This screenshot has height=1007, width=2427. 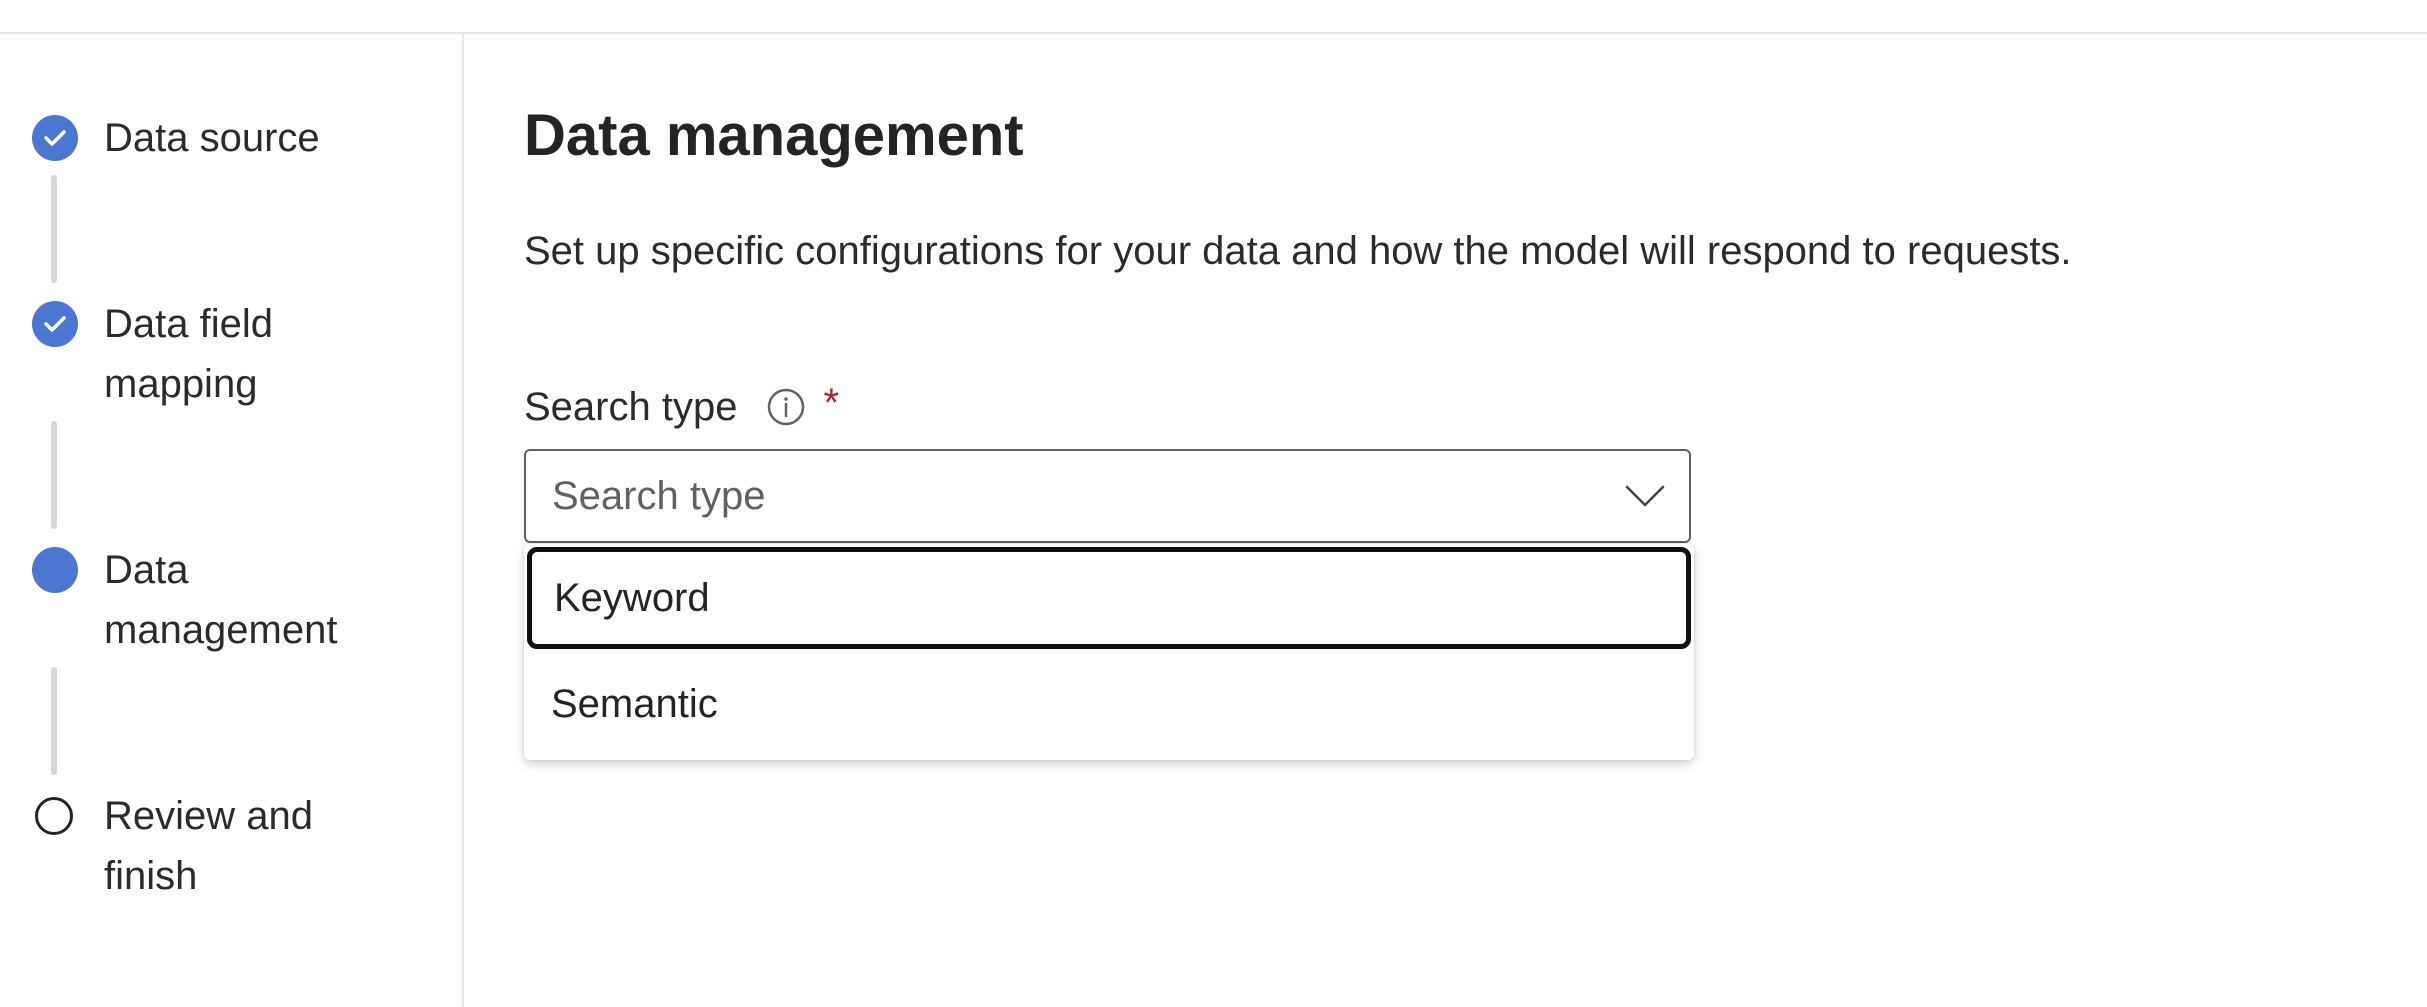 I want to click on wizard-step-data-management: Data management, so click(x=230, y=600).